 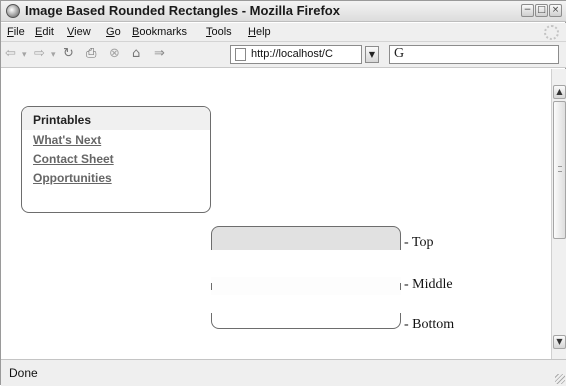 I want to click on firefox-app-icon, so click(x=13, y=11).